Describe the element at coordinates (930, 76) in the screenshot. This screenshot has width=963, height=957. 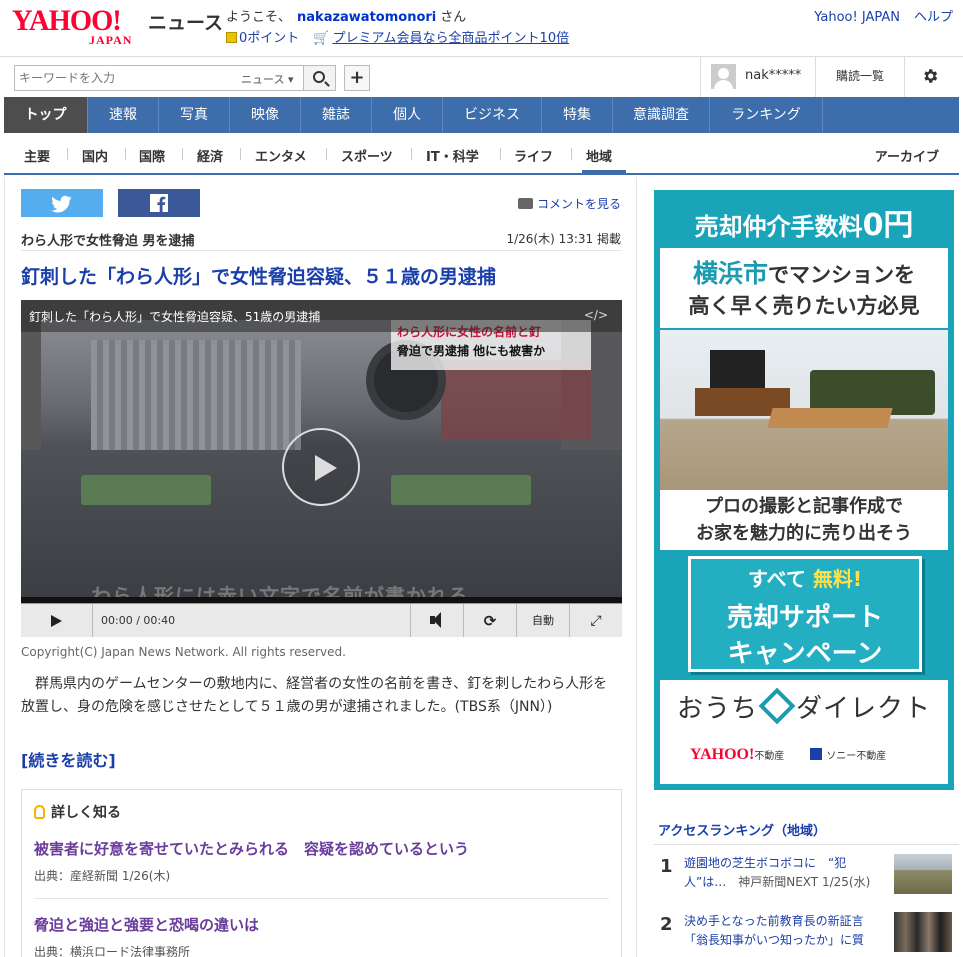
I see `gear-icon` at that location.